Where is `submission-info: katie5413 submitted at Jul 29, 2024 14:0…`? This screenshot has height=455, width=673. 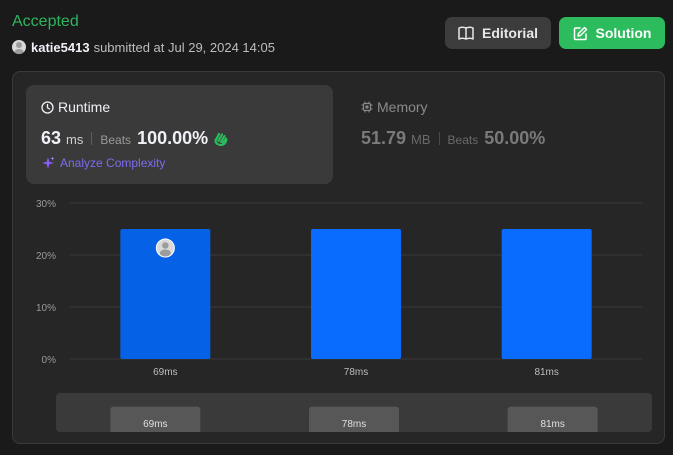 submission-info: katie5413 submitted at Jul 29, 2024 14:0… is located at coordinates (143, 47).